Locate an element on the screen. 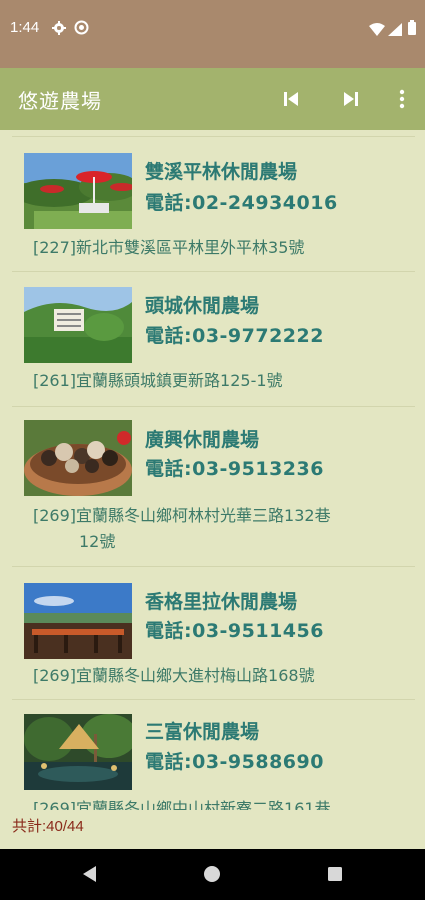  total-count: 共計:40/44 is located at coordinates (48, 826).